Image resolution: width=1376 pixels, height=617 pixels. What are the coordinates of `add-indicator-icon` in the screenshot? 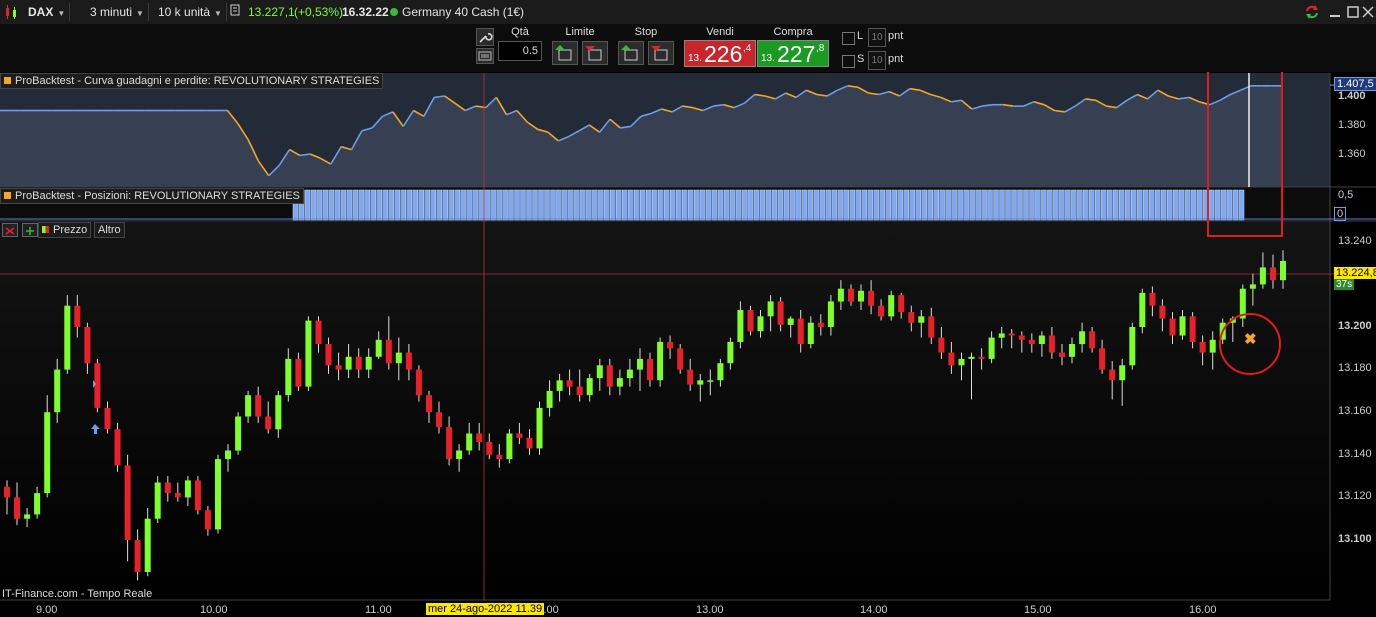 It's located at (30, 230).